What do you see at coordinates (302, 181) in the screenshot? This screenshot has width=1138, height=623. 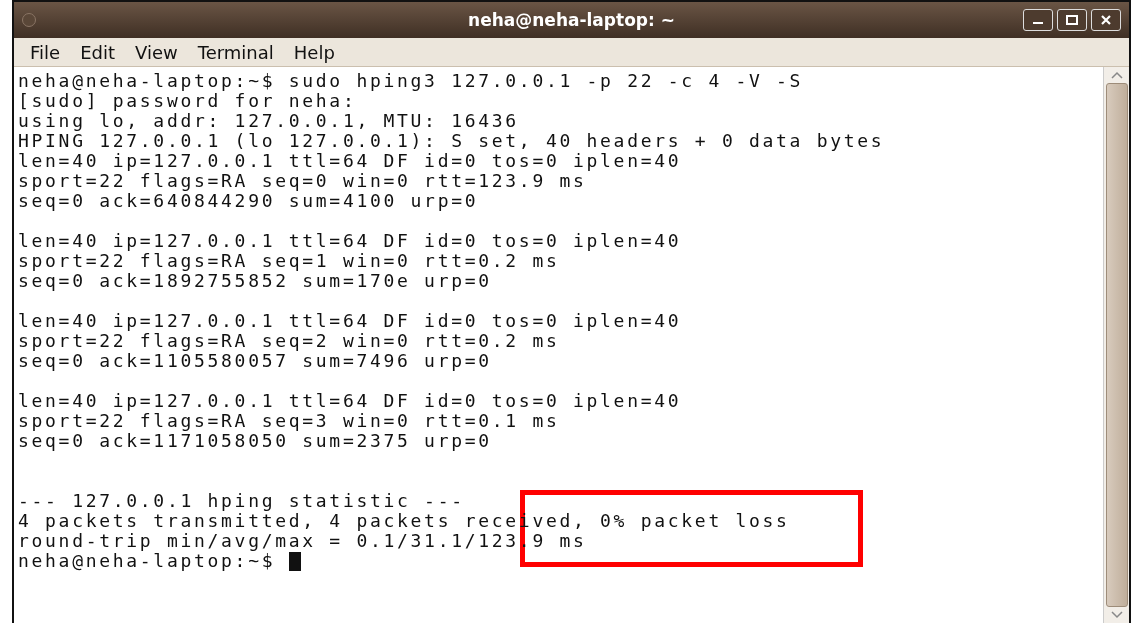 I see `terminal-line: sport=22 flags=RA seq=0 win=0 rtt=123.9 ms` at bounding box center [302, 181].